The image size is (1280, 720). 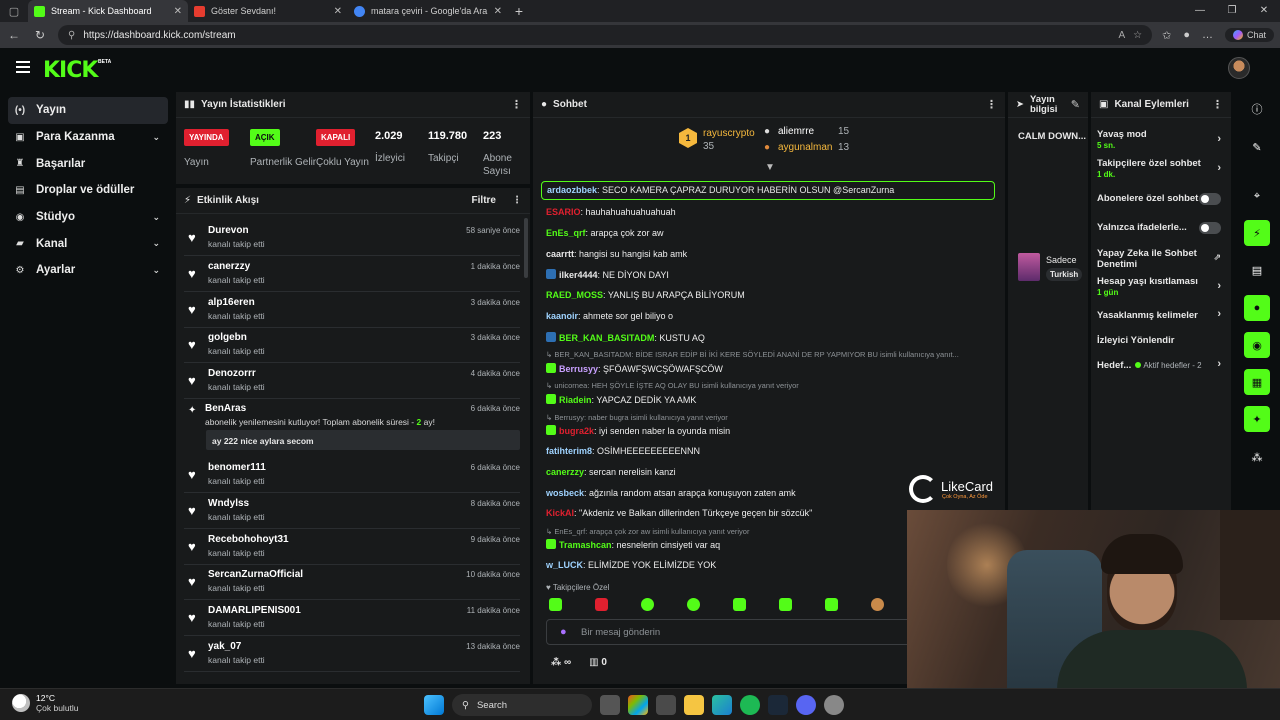 I want to click on sidebar-item-6: ⚙ Ayarlar ⌄, so click(x=88, y=270).